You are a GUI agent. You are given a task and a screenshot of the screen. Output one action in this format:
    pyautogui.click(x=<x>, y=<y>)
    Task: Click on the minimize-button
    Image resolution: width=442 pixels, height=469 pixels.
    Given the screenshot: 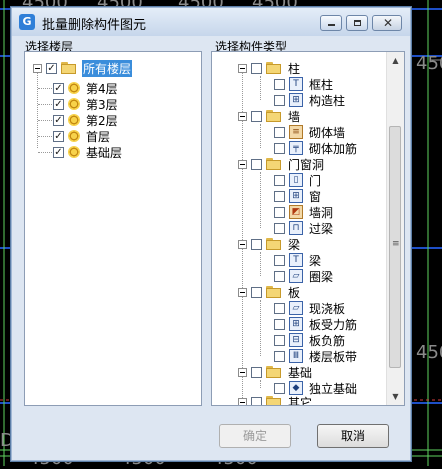 What is the action you would take?
    pyautogui.click(x=331, y=23)
    